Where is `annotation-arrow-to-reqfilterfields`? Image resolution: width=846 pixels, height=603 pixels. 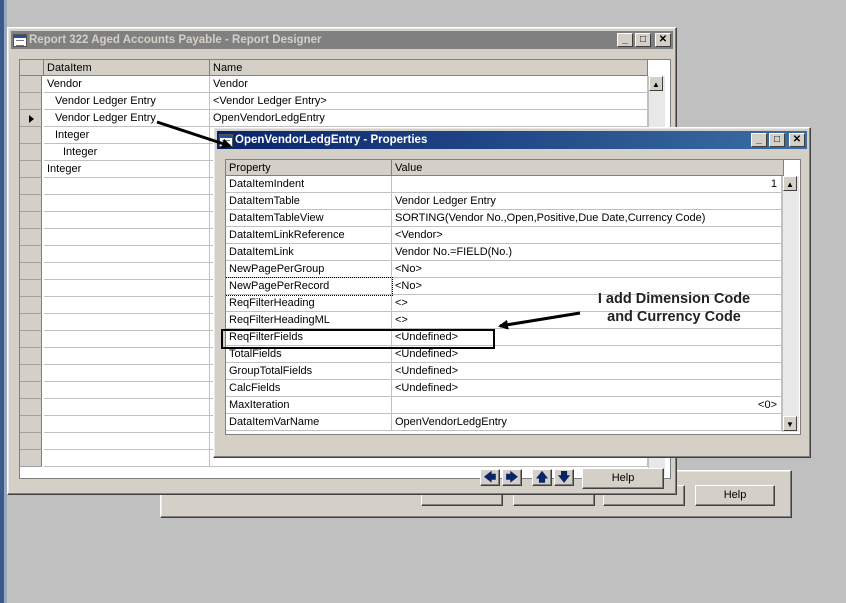 annotation-arrow-to-reqfilterfields is located at coordinates (539, 320).